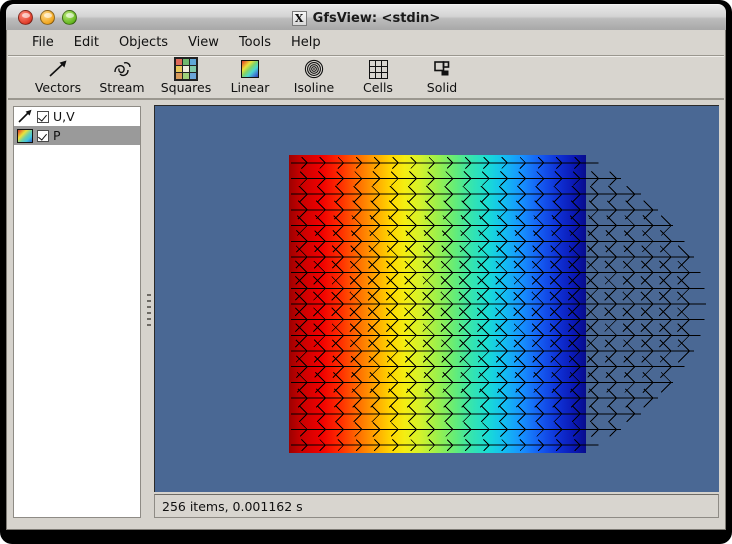  Describe the element at coordinates (43, 135) in the screenshot. I see `object-checkbox-p` at that location.